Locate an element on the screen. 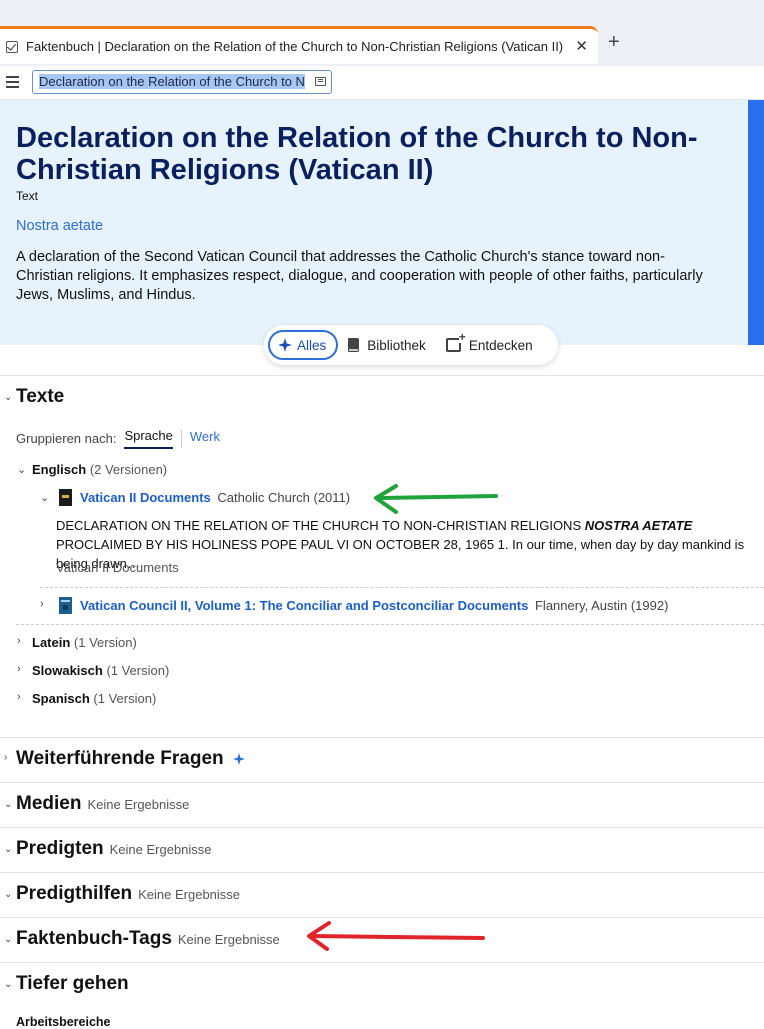  language-group-slovak: Slowakisch (1 Version) is located at coordinates (100, 670).